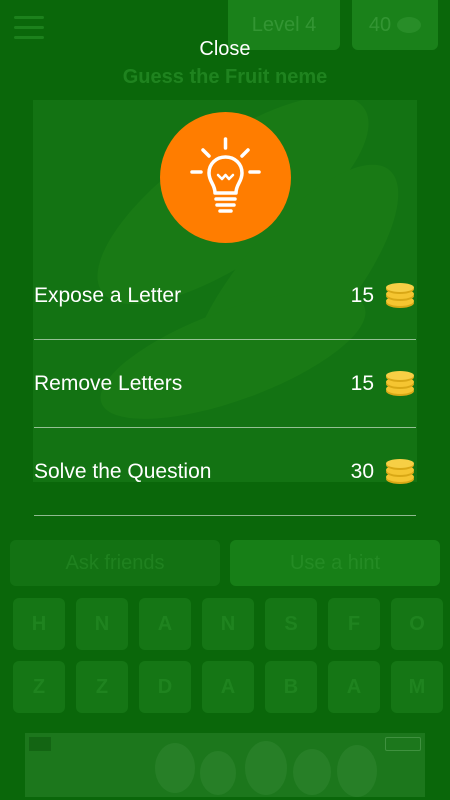  I want to click on hint-option-cost: 30, so click(362, 471).